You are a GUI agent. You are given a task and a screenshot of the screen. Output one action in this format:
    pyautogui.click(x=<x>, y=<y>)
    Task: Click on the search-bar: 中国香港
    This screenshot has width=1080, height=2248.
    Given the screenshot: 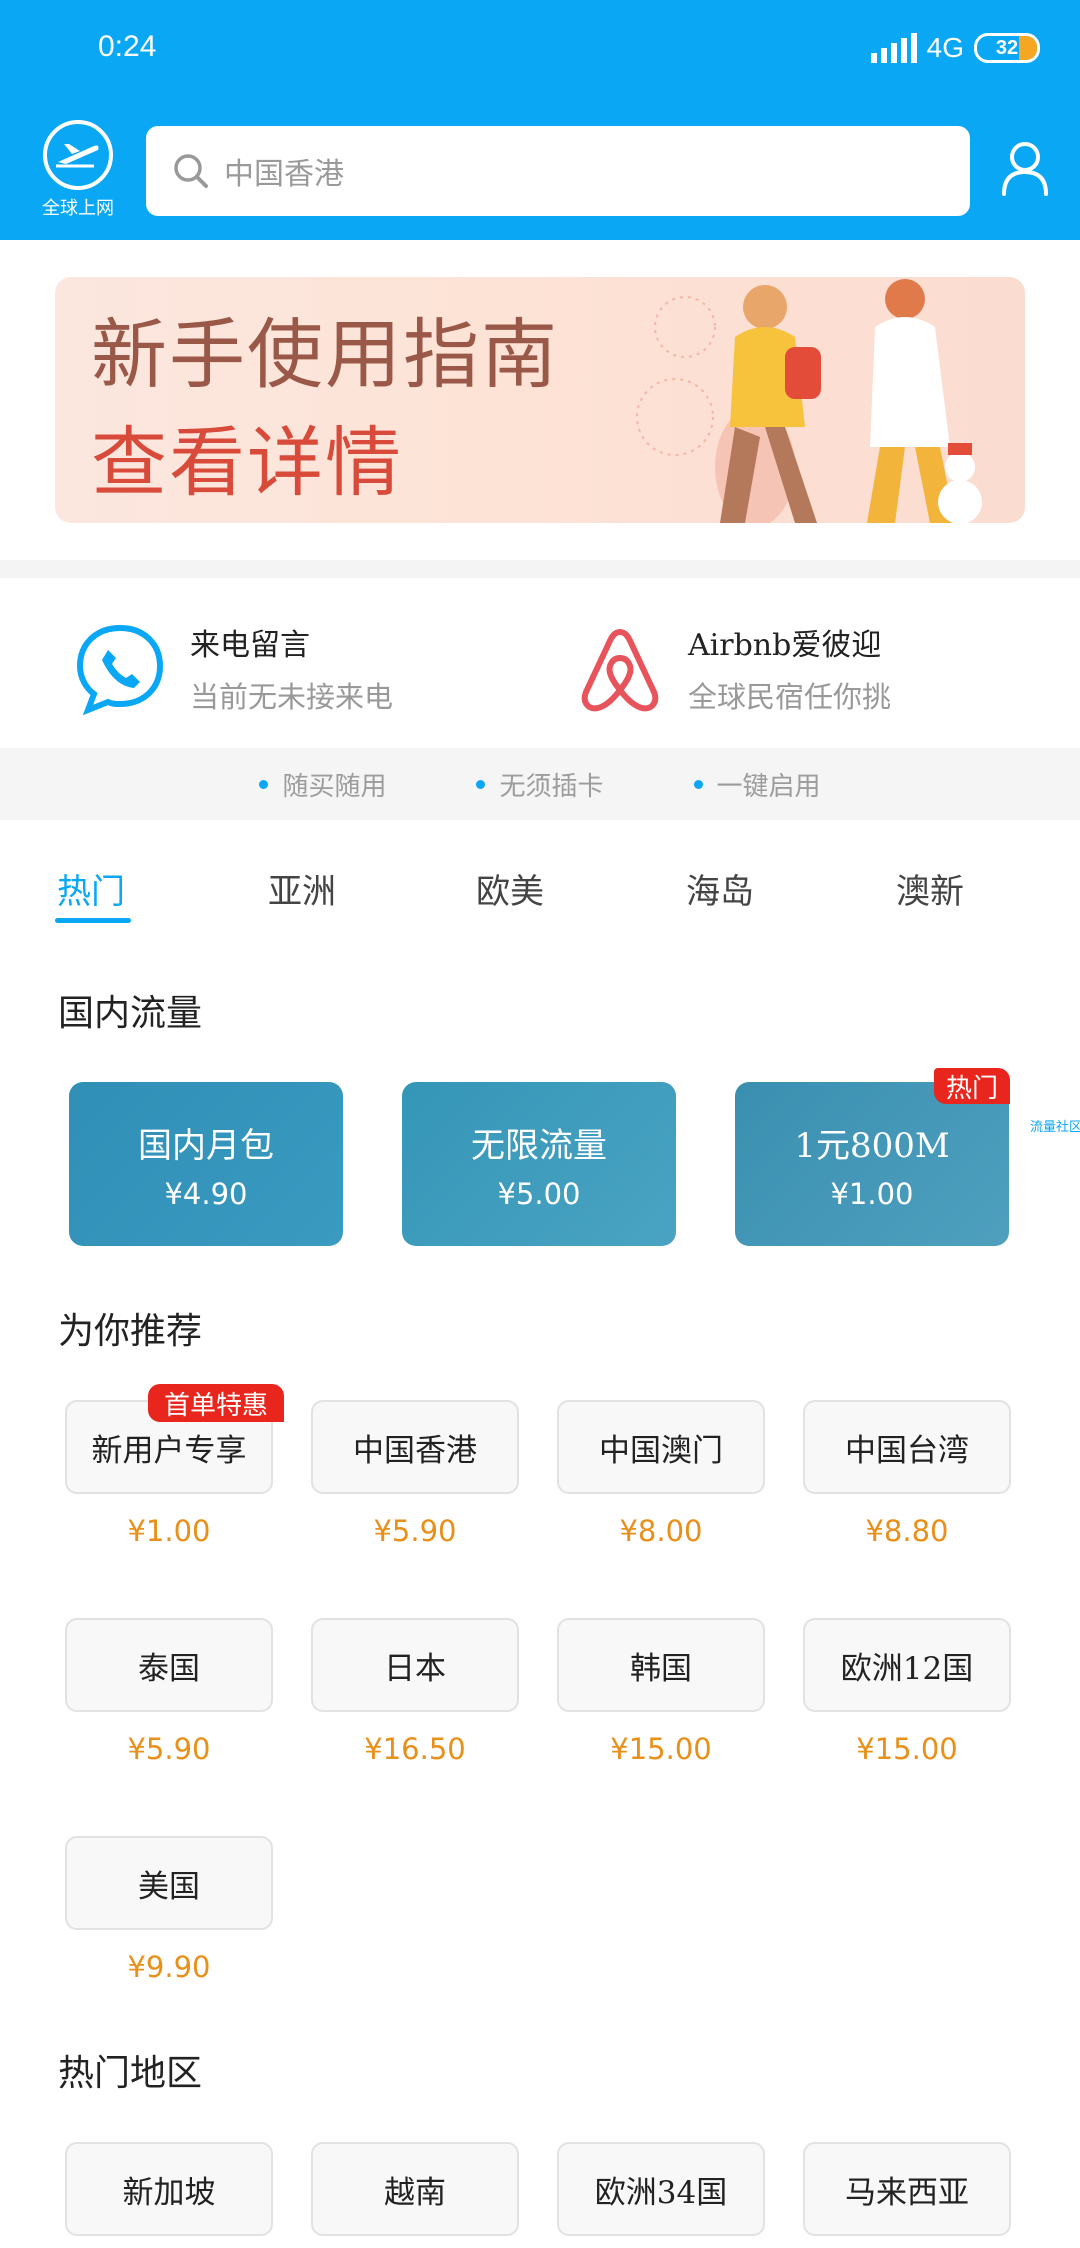 What is the action you would take?
    pyautogui.click(x=558, y=171)
    